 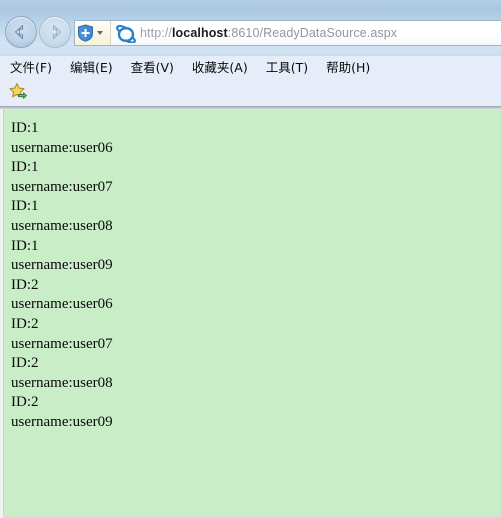 I want to click on forward-arrow-icon, so click(x=57, y=32).